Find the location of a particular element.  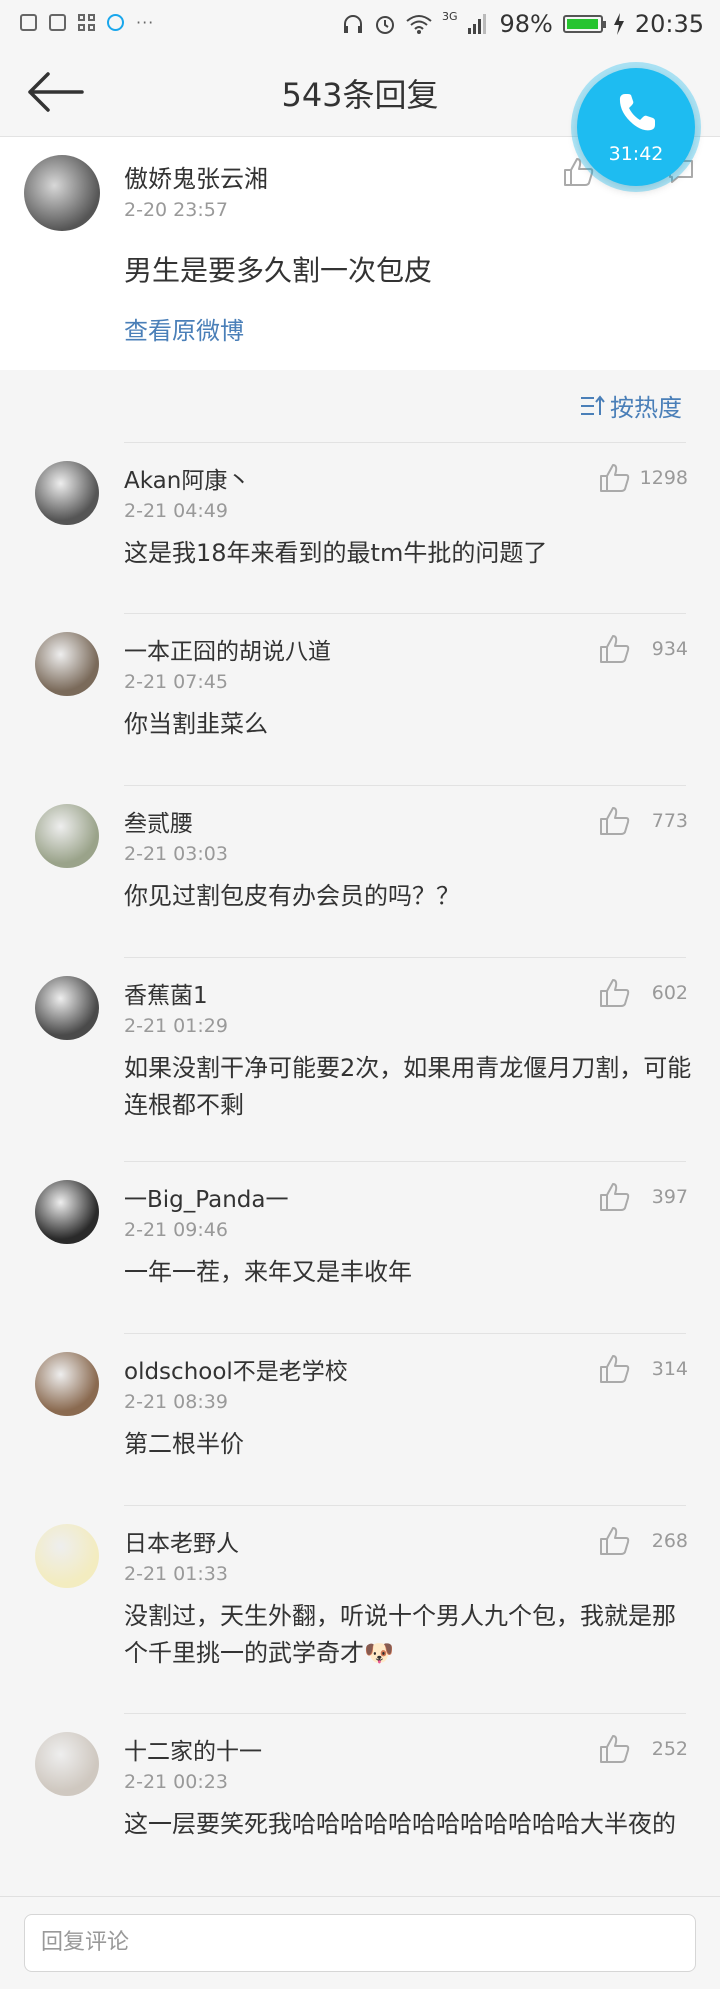

headphone-icon is located at coordinates (352, 24).